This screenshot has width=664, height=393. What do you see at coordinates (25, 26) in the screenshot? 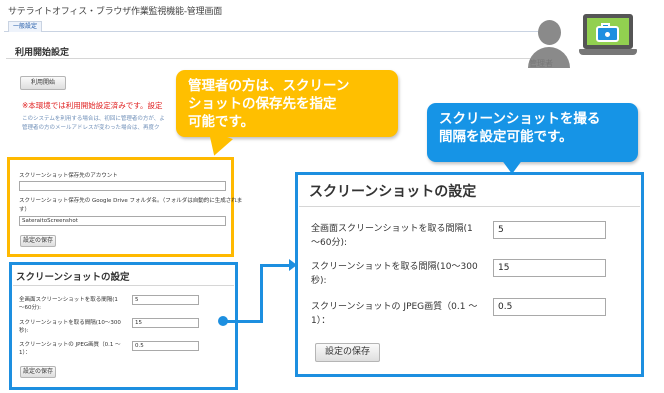
I see `tab-general: 一般設定` at bounding box center [25, 26].